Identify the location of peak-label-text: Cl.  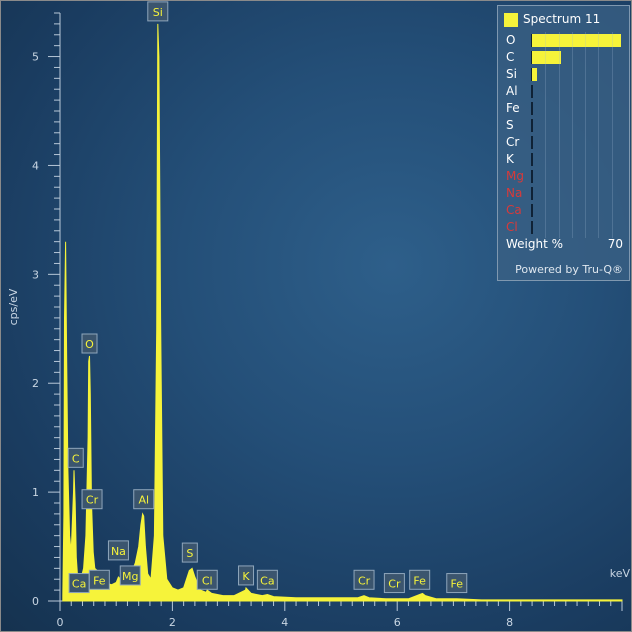
(207, 580).